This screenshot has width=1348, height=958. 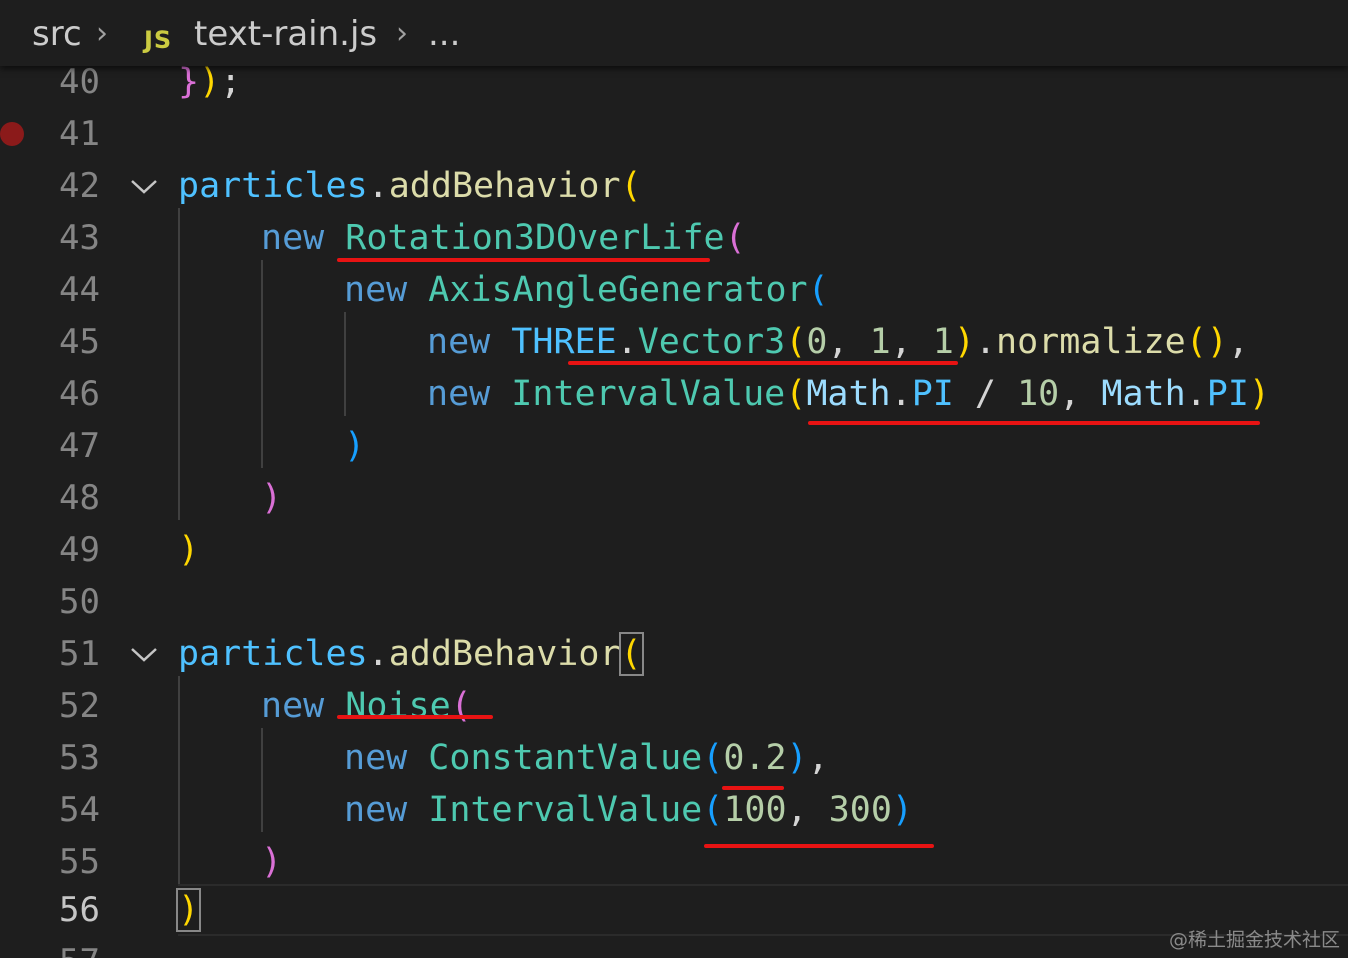 What do you see at coordinates (1143, 394) in the screenshot?
I see `identifier: Math` at bounding box center [1143, 394].